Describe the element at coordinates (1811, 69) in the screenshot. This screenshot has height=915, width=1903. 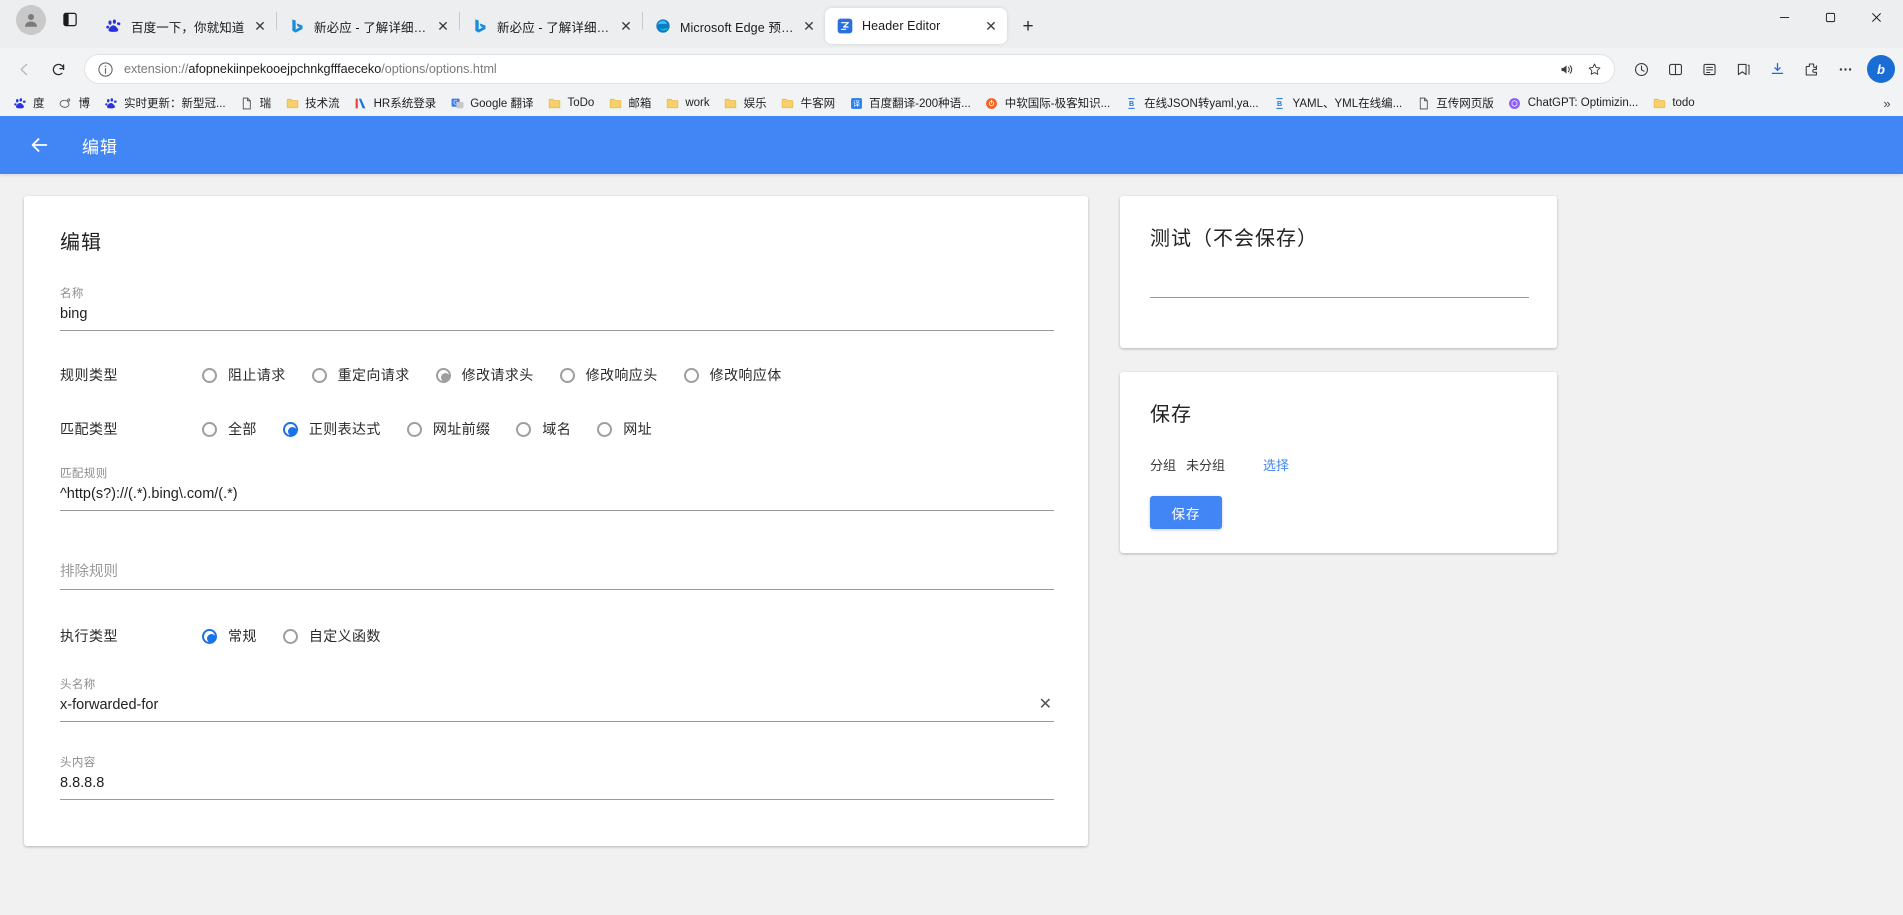
I see `extensions-icon` at that location.